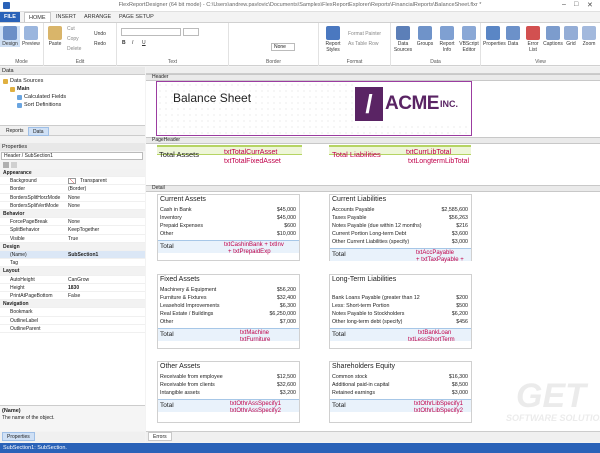 Image resolution: width=600 pixels, height=453 pixels. Describe the element at coordinates (314, 108) in the screenshot. I see `header-section: Balance Sheet / ACME INC.` at that location.